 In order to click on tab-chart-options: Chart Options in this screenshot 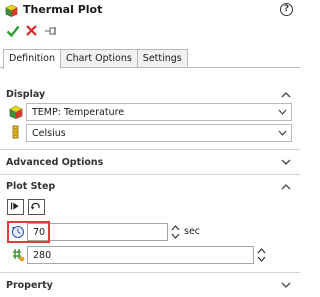, I will do `click(99, 58)`.